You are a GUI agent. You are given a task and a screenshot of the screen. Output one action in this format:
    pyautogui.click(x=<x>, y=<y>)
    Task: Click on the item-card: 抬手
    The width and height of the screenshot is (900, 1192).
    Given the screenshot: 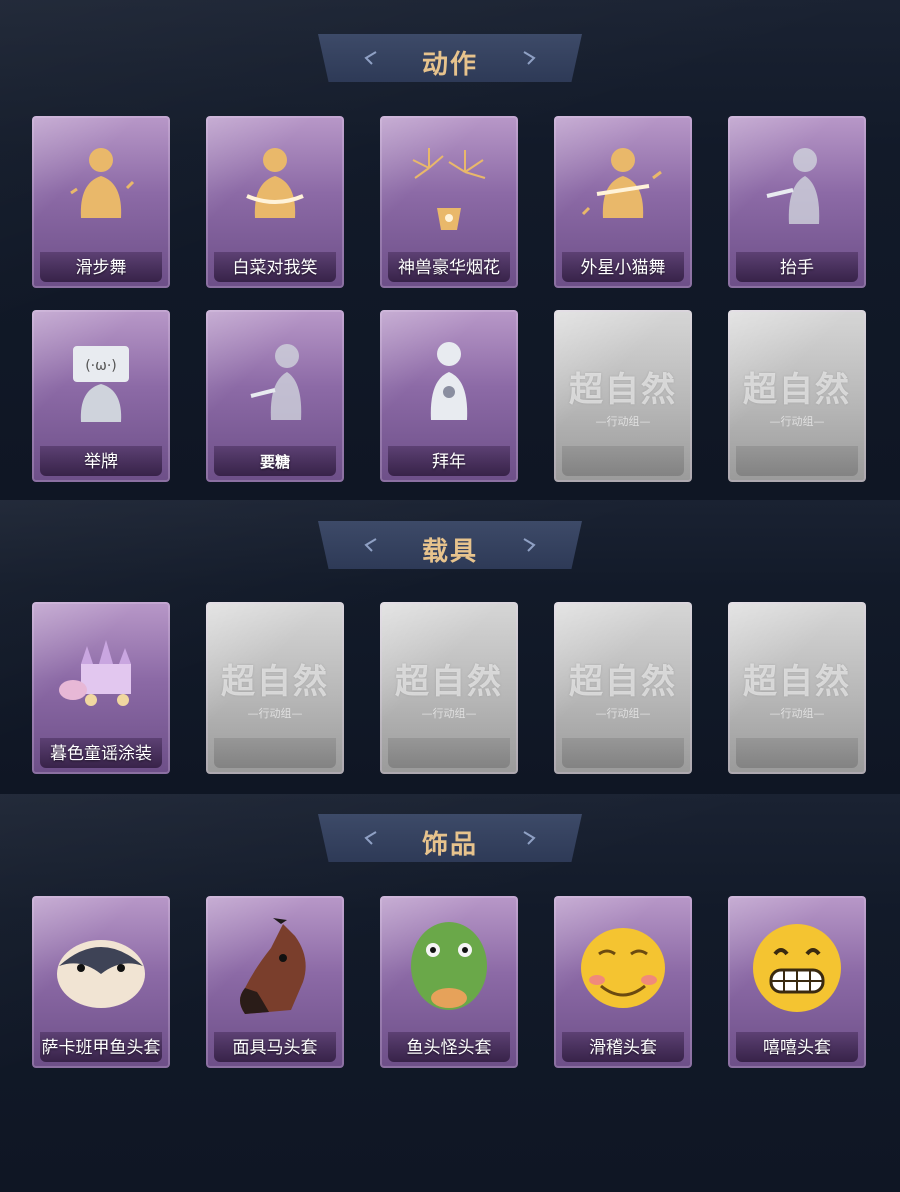 What is the action you would take?
    pyautogui.click(x=797, y=202)
    